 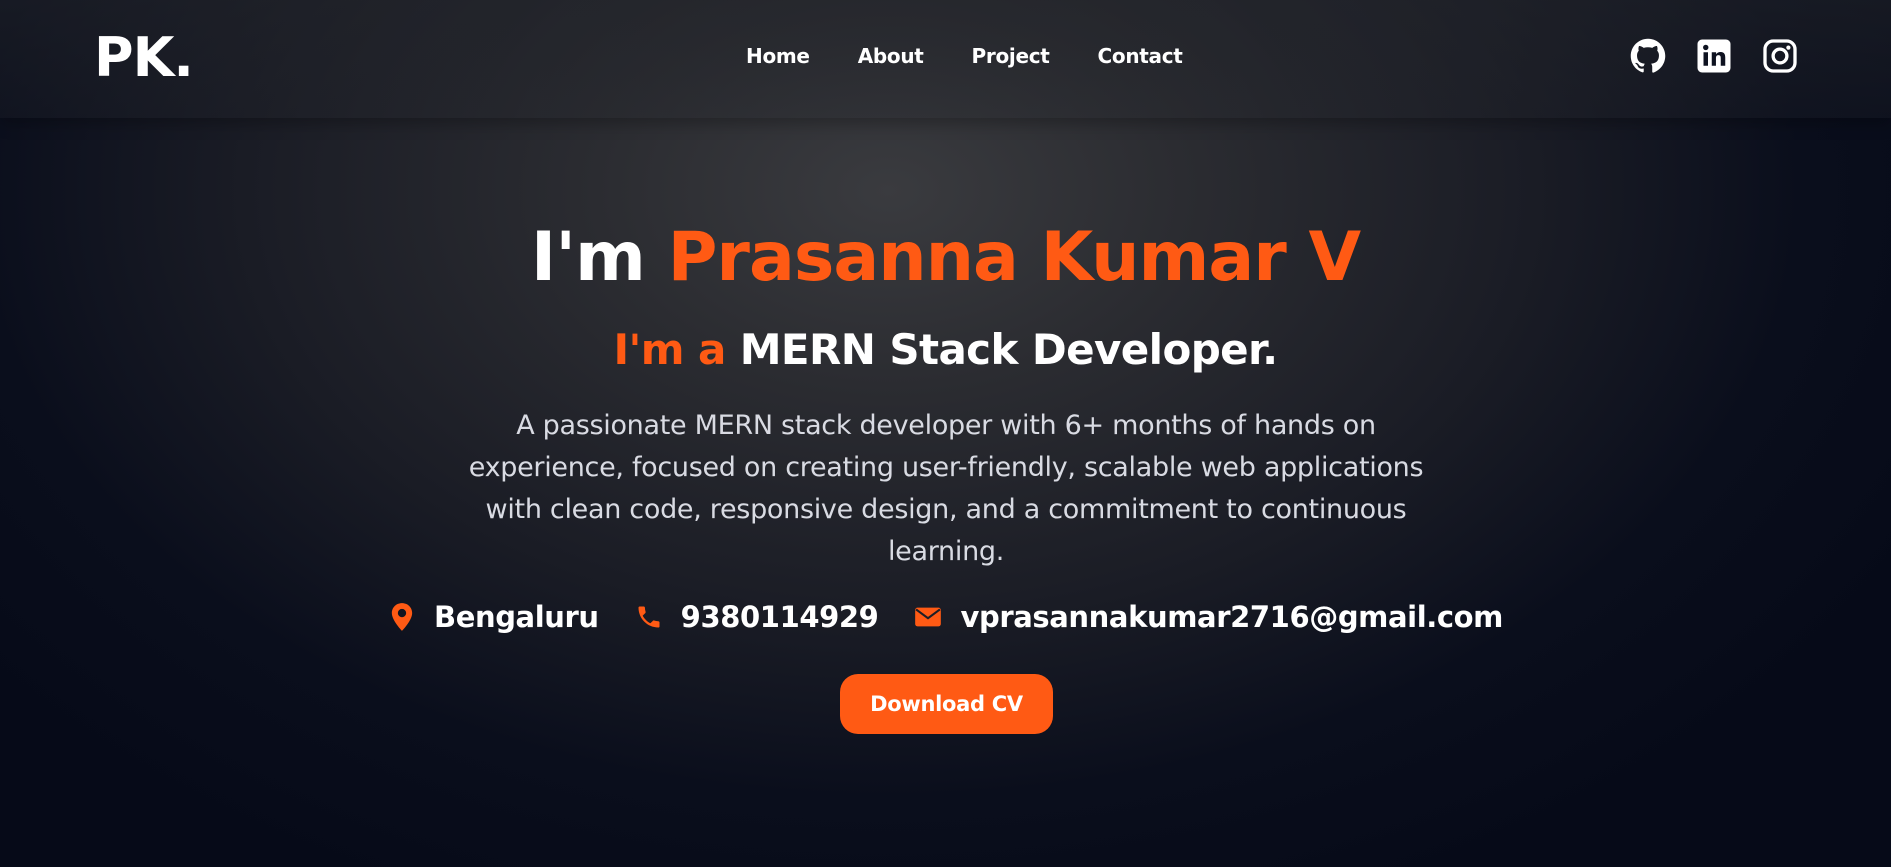 What do you see at coordinates (676, 349) in the screenshot?
I see `hero-subtitle-prefix: I'm a` at bounding box center [676, 349].